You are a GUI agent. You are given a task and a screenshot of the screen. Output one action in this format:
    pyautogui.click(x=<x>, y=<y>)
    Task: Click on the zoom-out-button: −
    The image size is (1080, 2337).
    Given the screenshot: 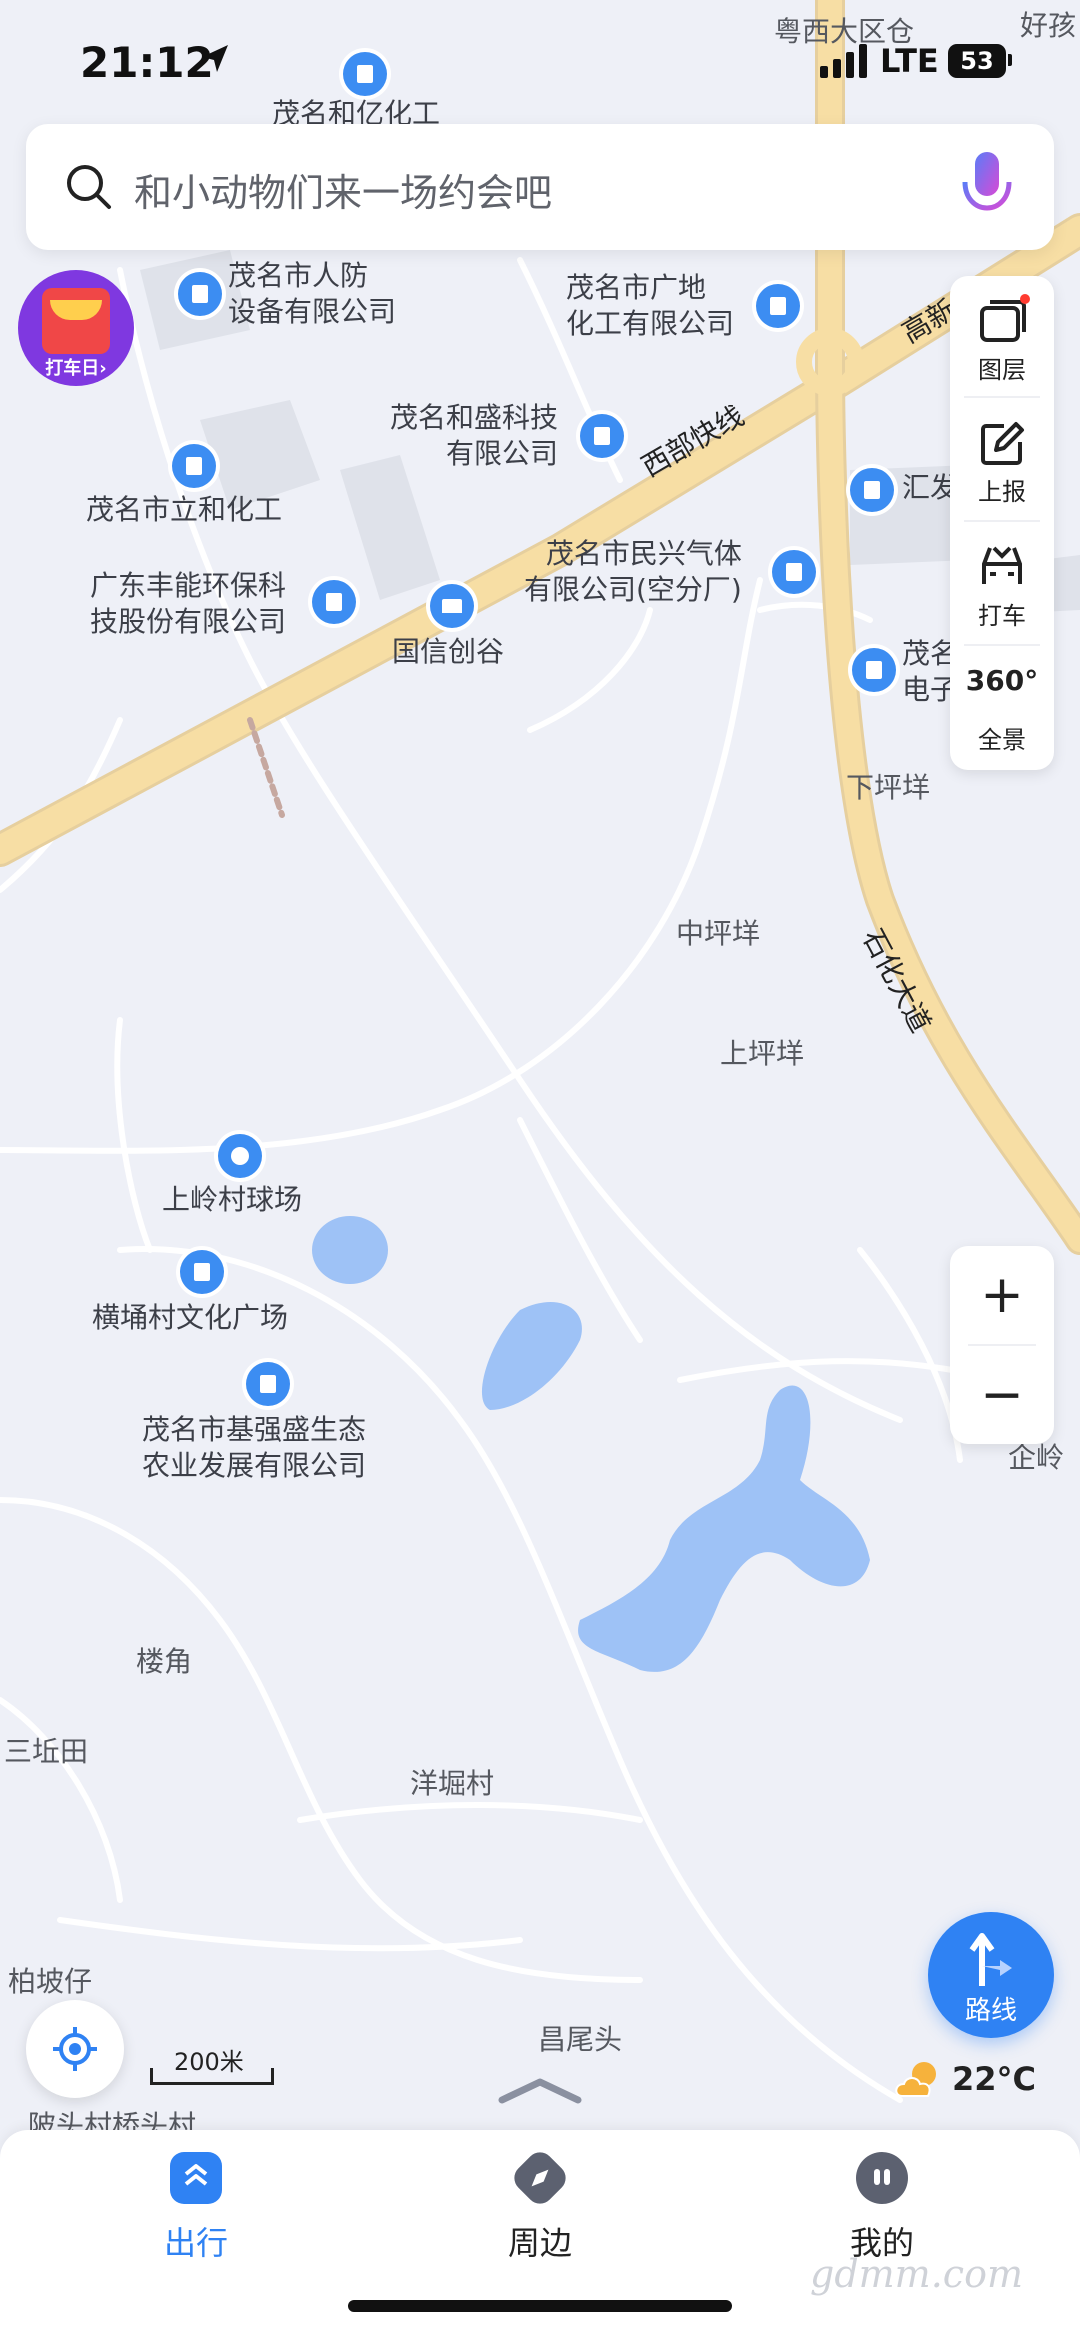 What is the action you would take?
    pyautogui.click(x=1002, y=1395)
    